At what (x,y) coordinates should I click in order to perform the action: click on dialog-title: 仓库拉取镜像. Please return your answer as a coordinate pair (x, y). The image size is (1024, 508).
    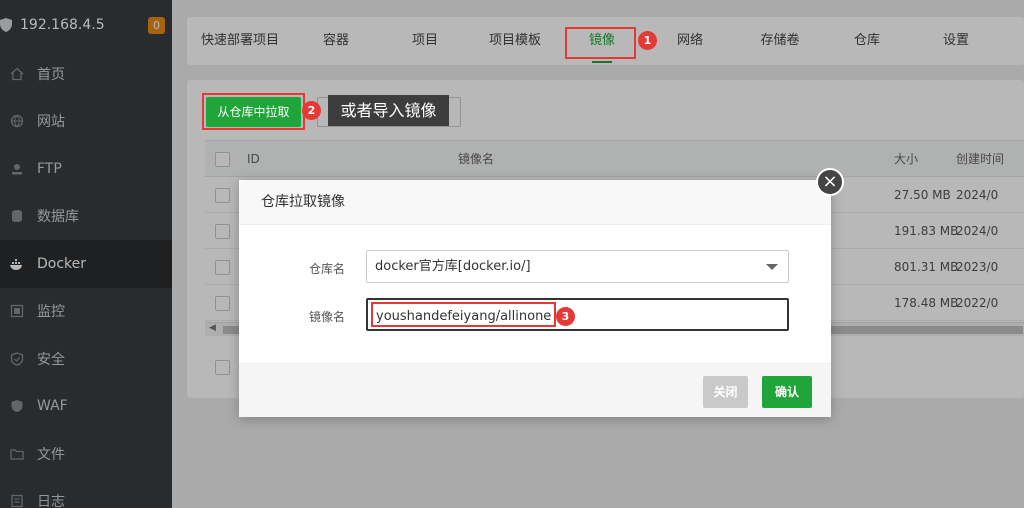
    Looking at the image, I should click on (535, 202).